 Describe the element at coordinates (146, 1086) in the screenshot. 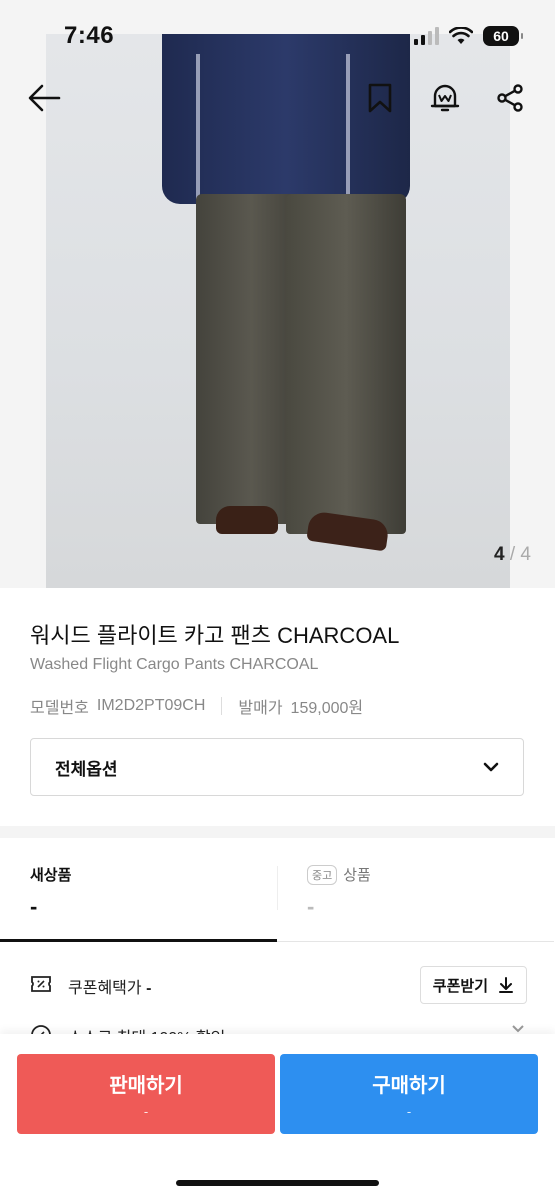

I see `sell-button-label: 판매하기` at that location.